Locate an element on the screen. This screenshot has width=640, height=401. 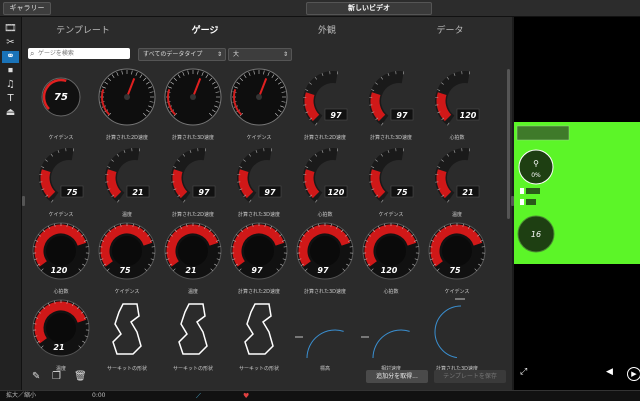
size-value: 大 is located at coordinates (236, 54).